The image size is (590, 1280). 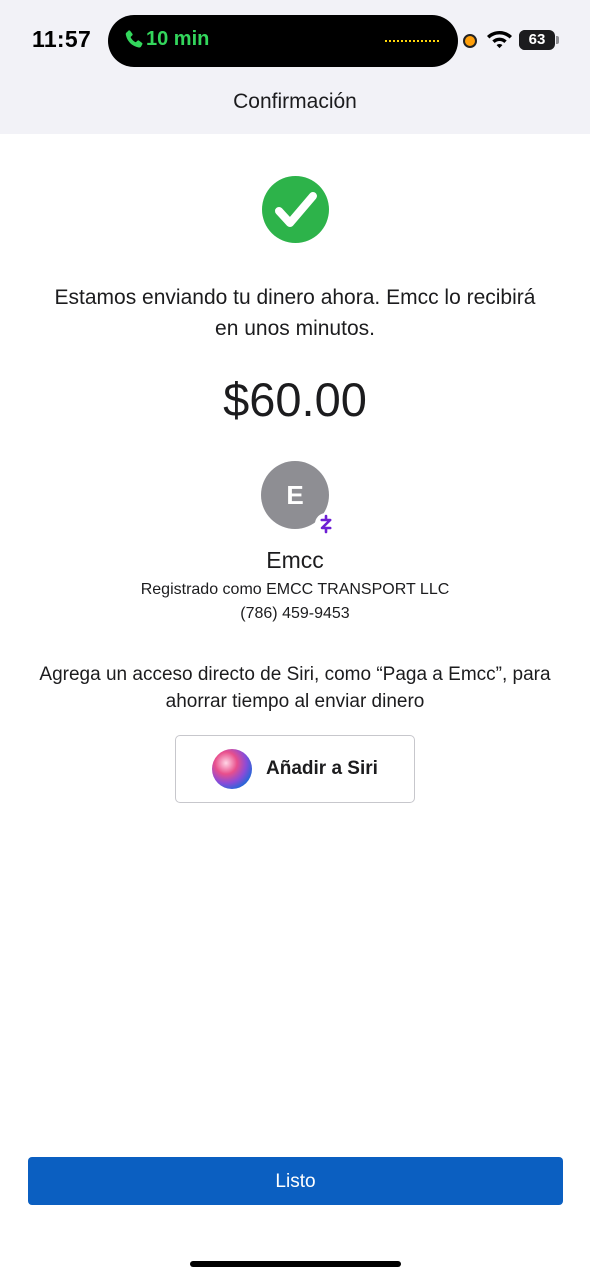 I want to click on done-button: Listo, so click(x=295, y=1181).